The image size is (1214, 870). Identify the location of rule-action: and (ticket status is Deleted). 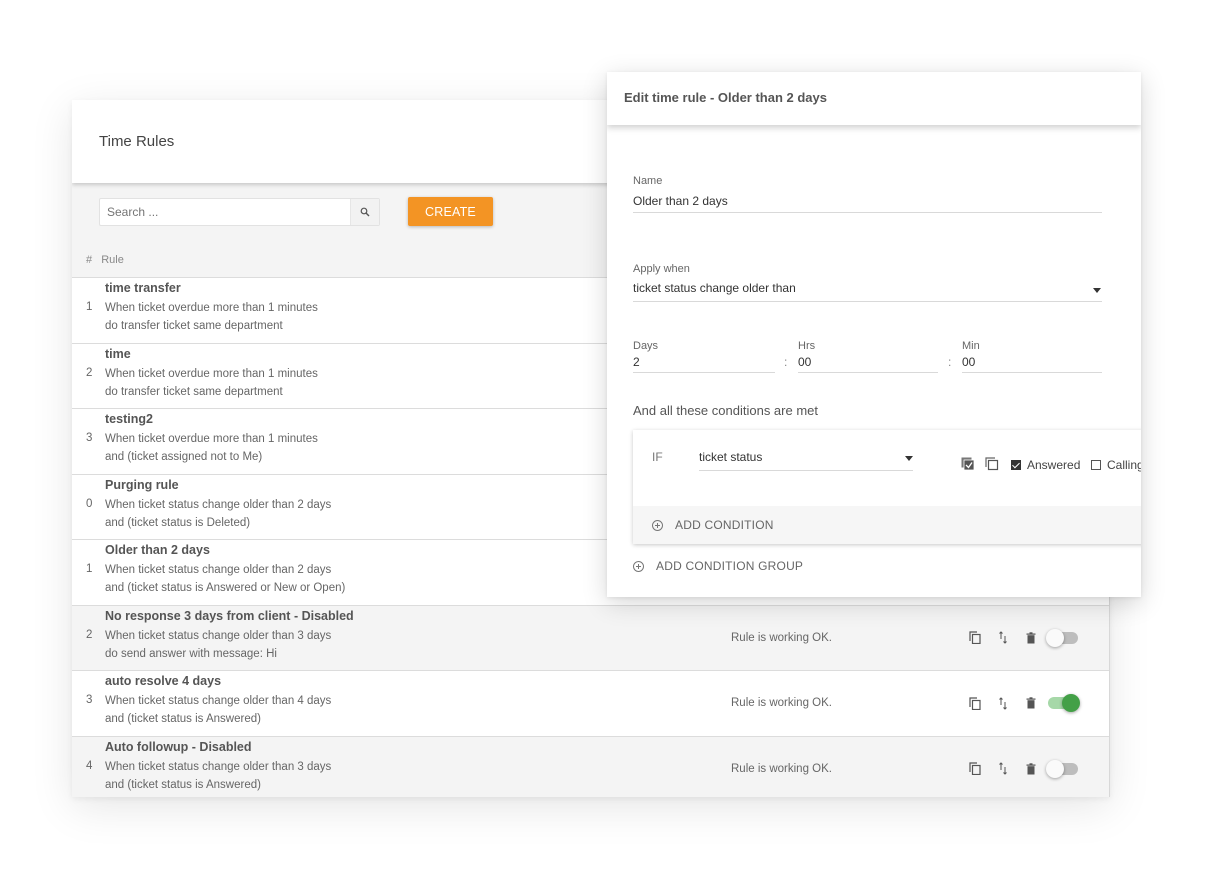
(178, 522).